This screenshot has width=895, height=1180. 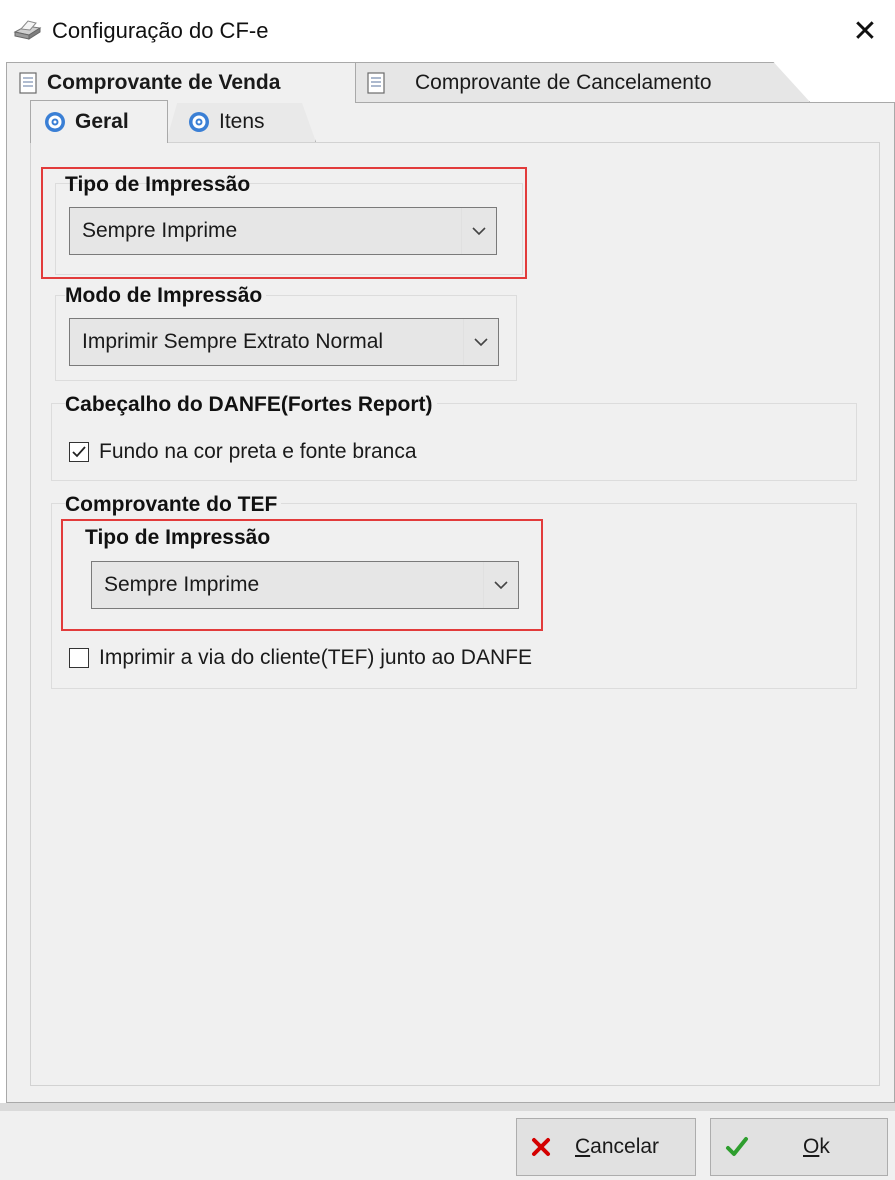 I want to click on via-cliente-checkbox, so click(x=79, y=658).